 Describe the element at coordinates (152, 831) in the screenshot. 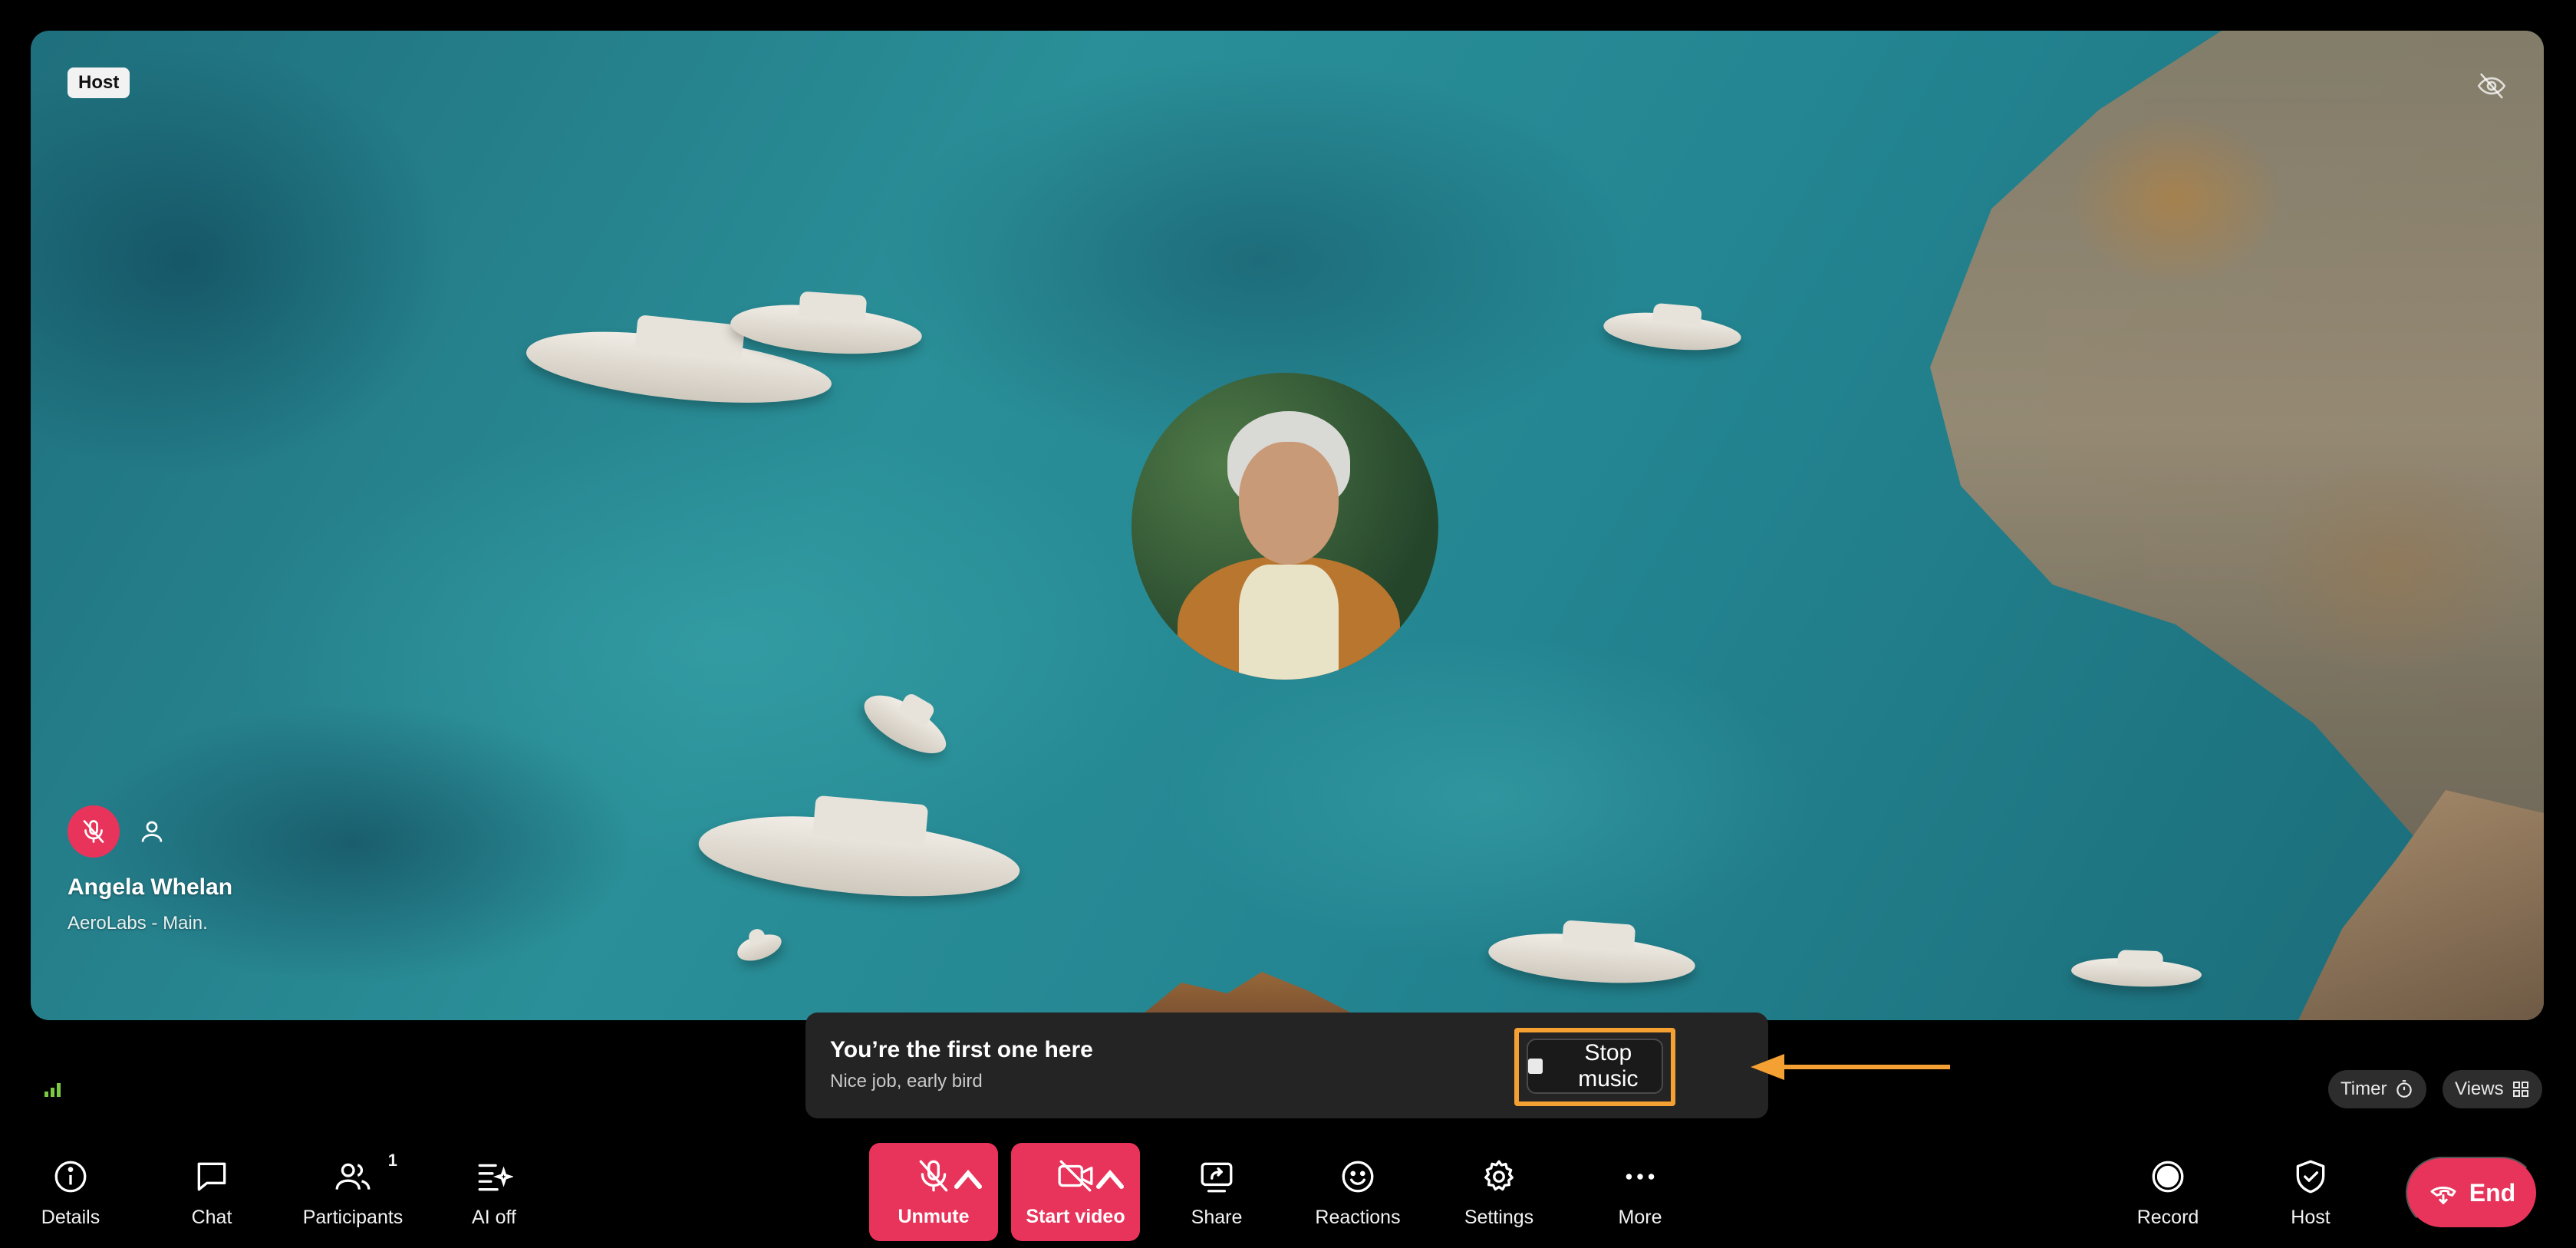

I see `person-icon` at that location.